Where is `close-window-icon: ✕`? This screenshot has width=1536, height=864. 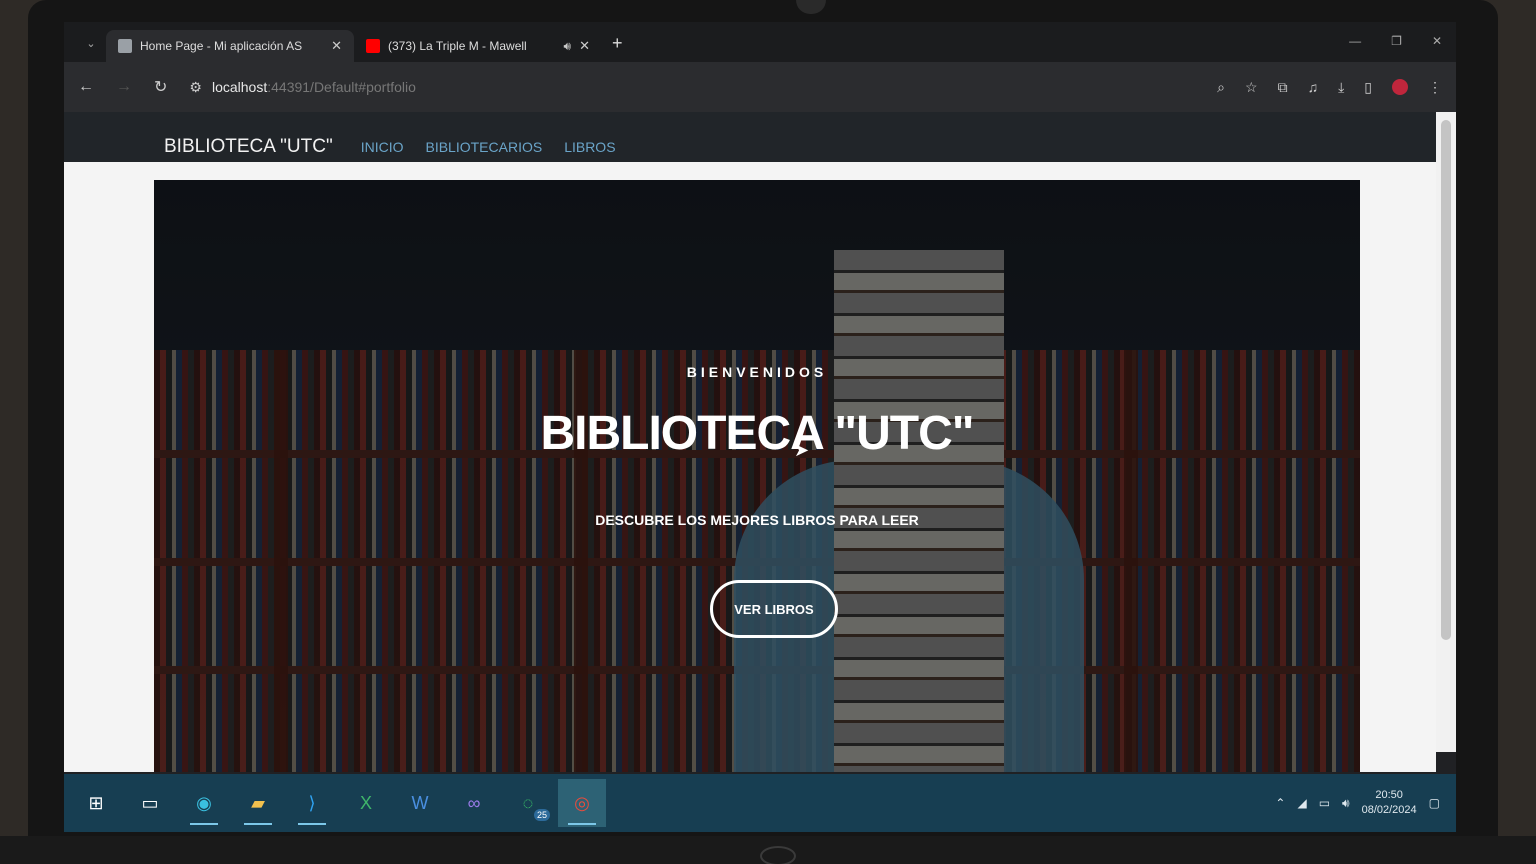
close-window-icon: ✕ is located at coordinates (1437, 41).